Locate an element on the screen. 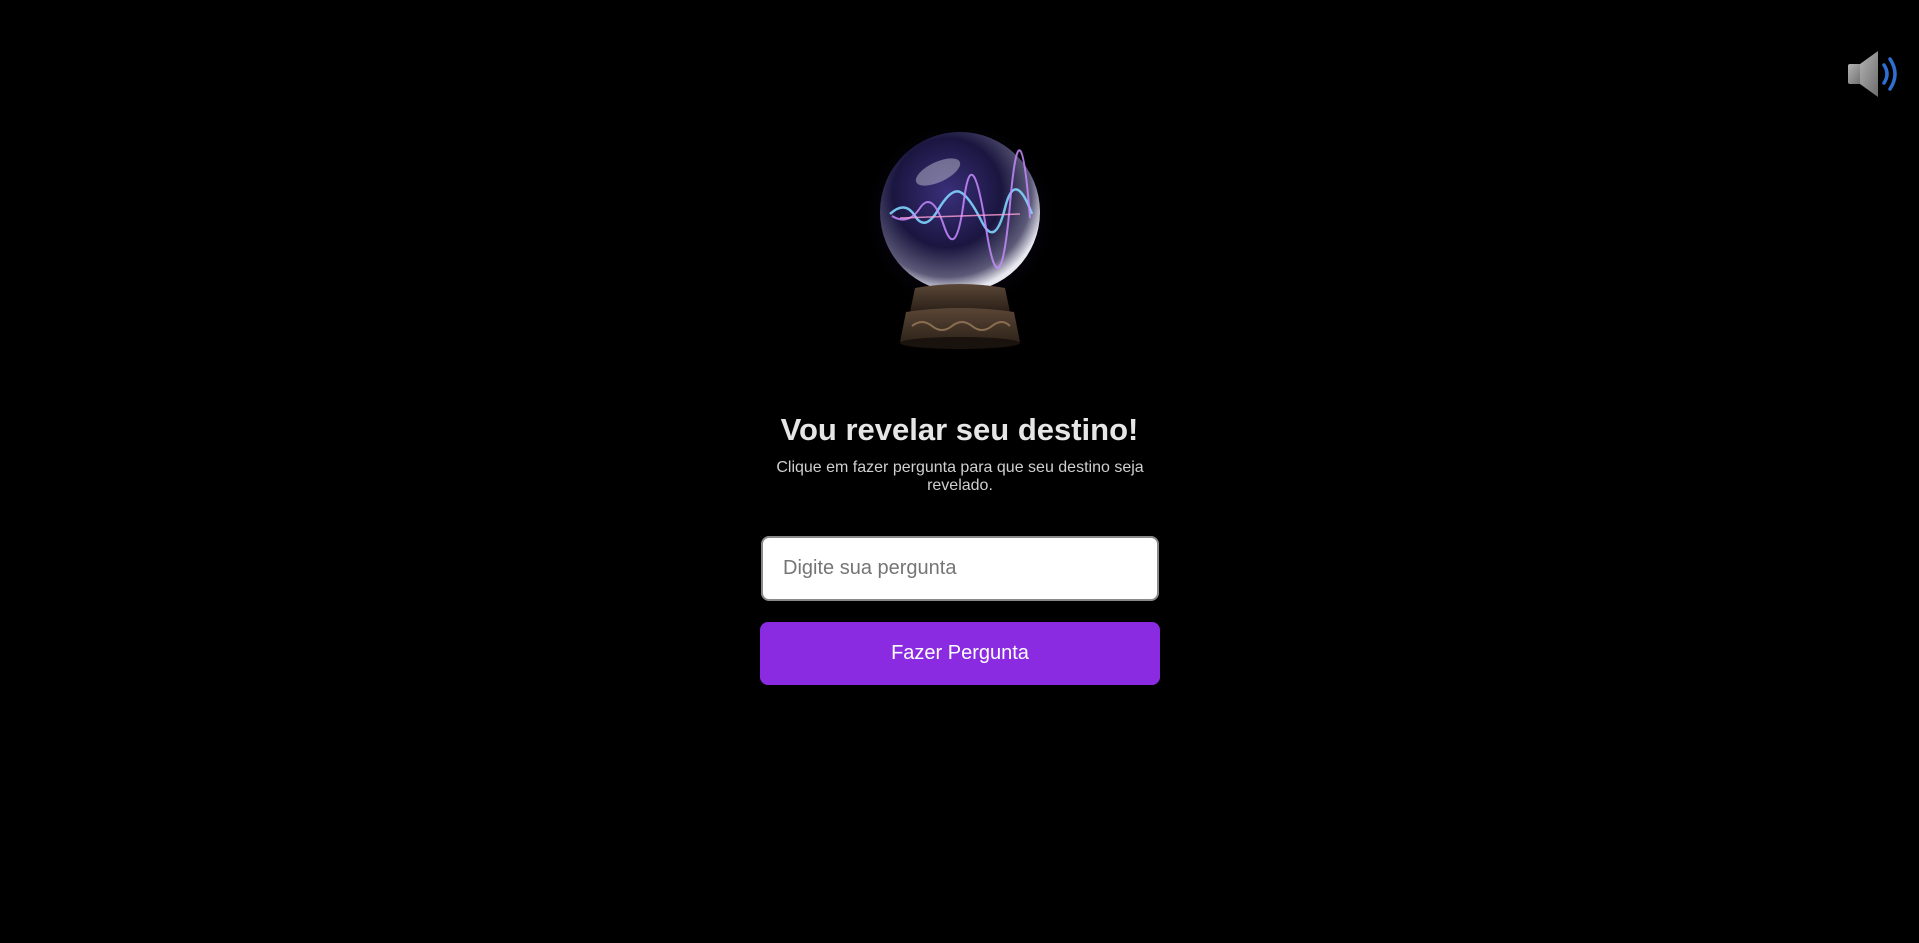  page-title: Vou revelar seu destino! is located at coordinates (959, 429).